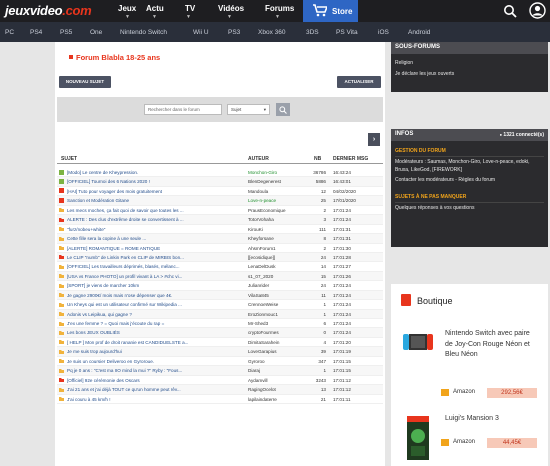 The width and height of the screenshot is (550, 466). I want to click on topic-author: Mr-Shed3, so click(279, 323).